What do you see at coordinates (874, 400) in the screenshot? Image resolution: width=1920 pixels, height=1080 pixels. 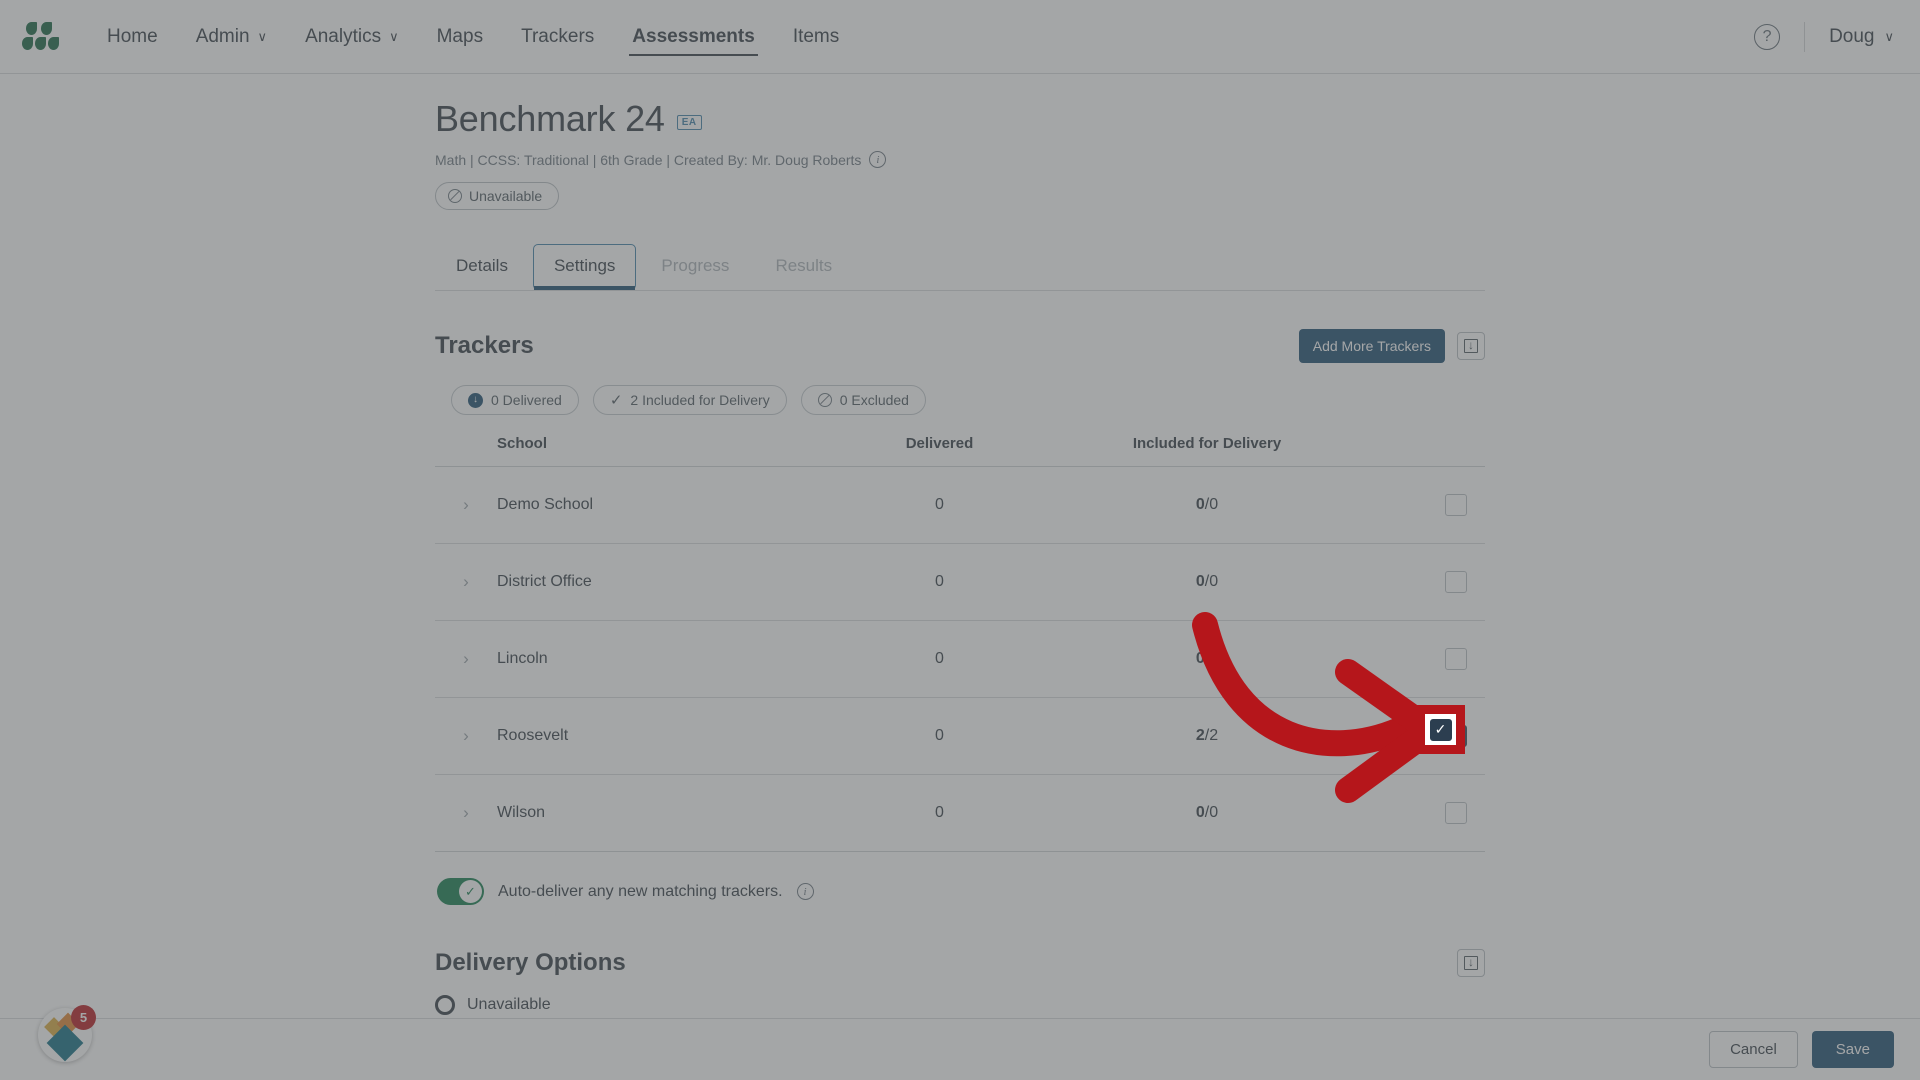 I see `pill-label: 0 Excluded` at bounding box center [874, 400].